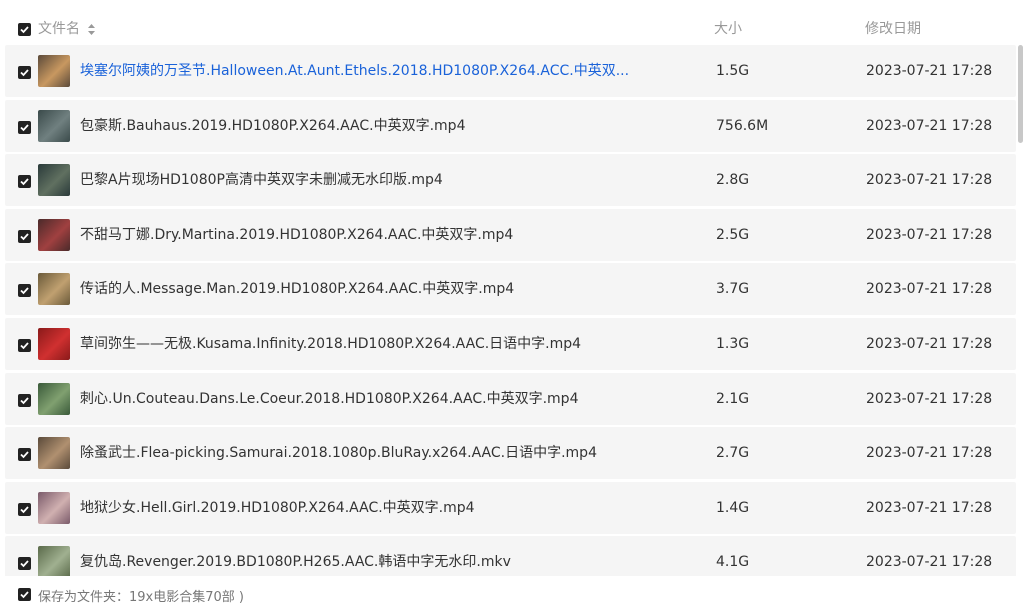 Image resolution: width=1024 pixels, height=605 pixels. What do you see at coordinates (728, 29) in the screenshot?
I see `column-header-size: 大小` at bounding box center [728, 29].